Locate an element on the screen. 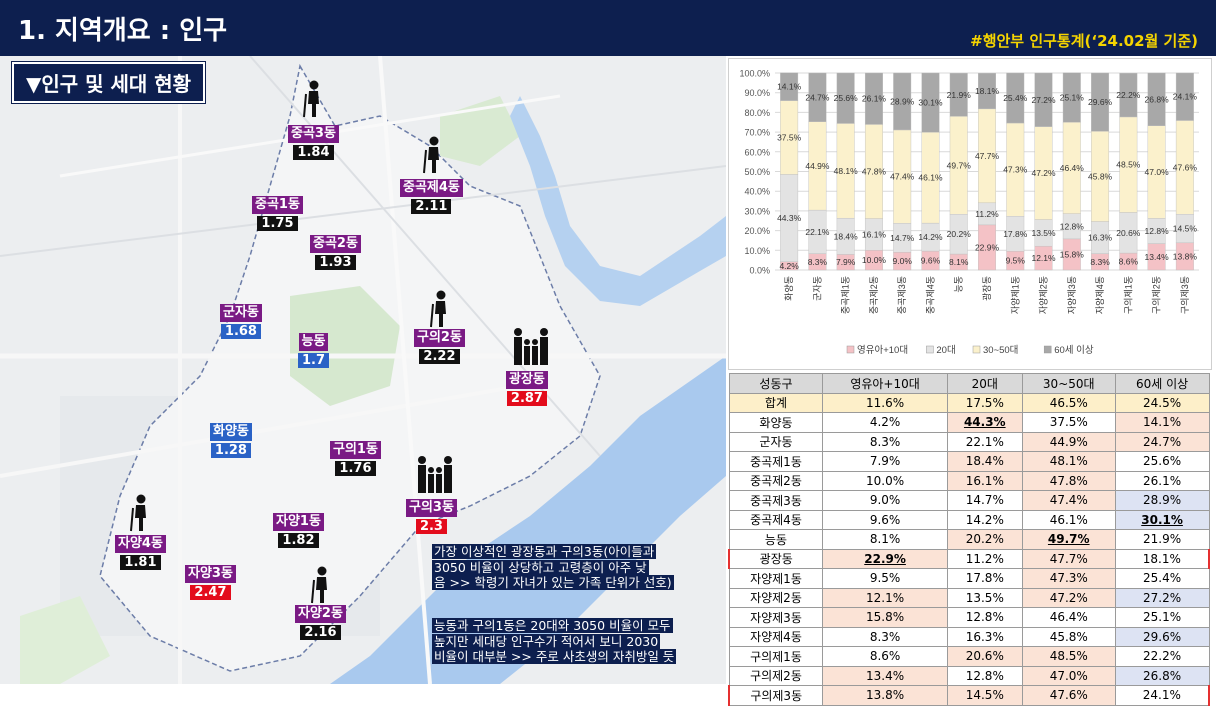 The height and width of the screenshot is (706, 1216). data-label: 14.1% is located at coordinates (789, 87).